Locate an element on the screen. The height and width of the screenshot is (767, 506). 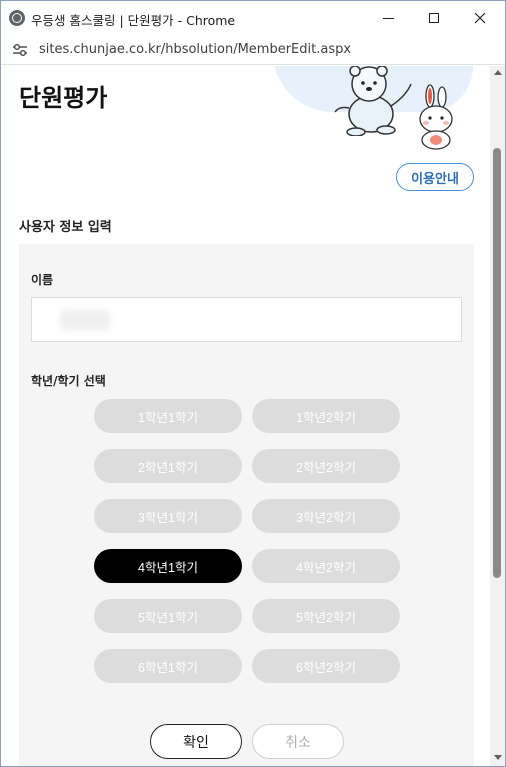
scroll-thumb is located at coordinates (497, 363).